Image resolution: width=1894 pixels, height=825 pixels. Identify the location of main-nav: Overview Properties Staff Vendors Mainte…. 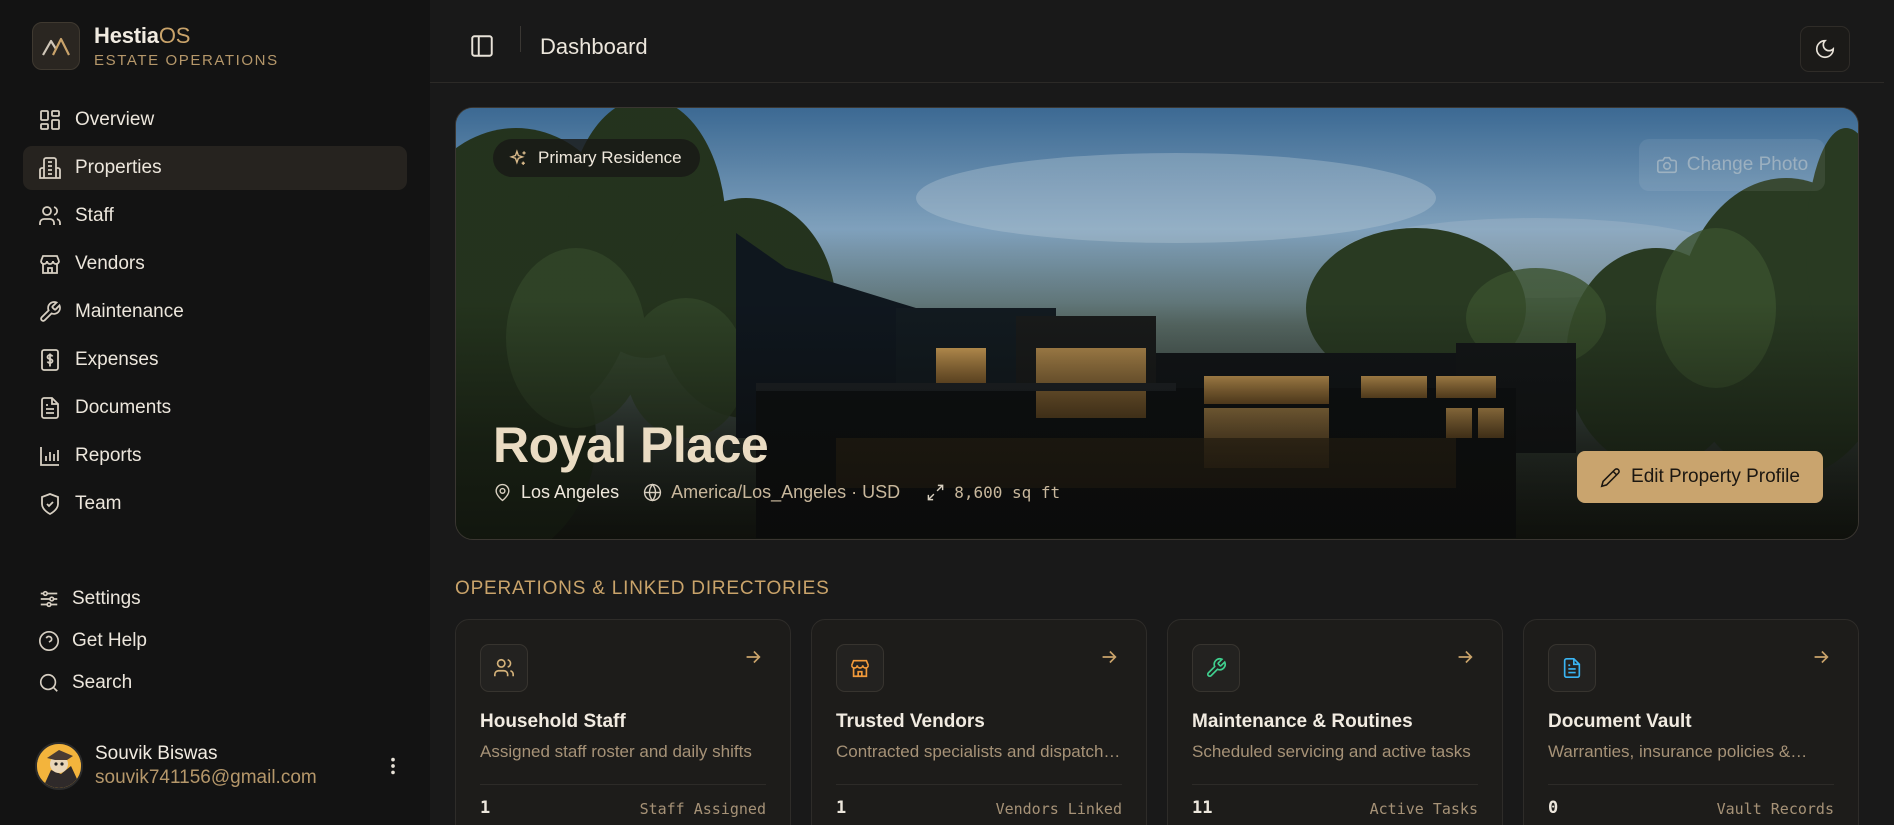
(215, 314).